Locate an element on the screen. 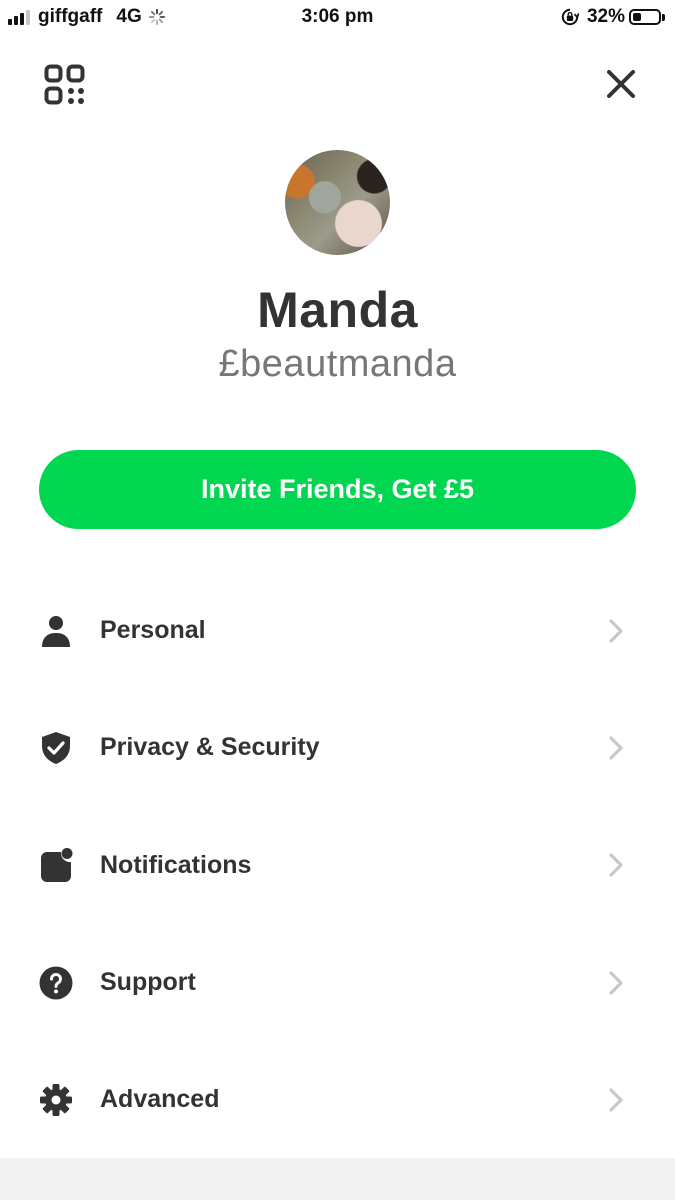 This screenshot has height=1200, width=675. close-icon is located at coordinates (621, 84).